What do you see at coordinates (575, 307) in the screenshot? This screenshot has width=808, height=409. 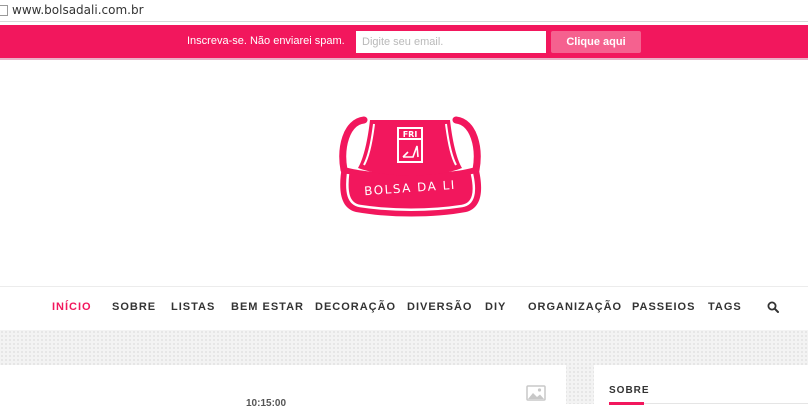 I see `nav-item-organizacao: ORGANIZAÇÃO` at bounding box center [575, 307].